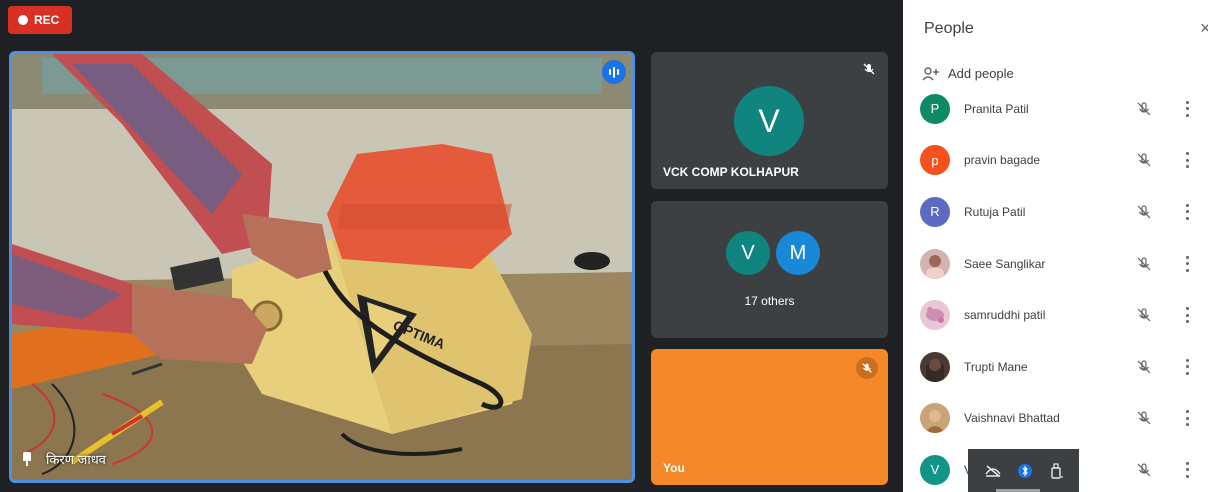 The height and width of the screenshot is (492, 1208). Describe the element at coordinates (935, 211) in the screenshot. I see `avatar: R` at that location.